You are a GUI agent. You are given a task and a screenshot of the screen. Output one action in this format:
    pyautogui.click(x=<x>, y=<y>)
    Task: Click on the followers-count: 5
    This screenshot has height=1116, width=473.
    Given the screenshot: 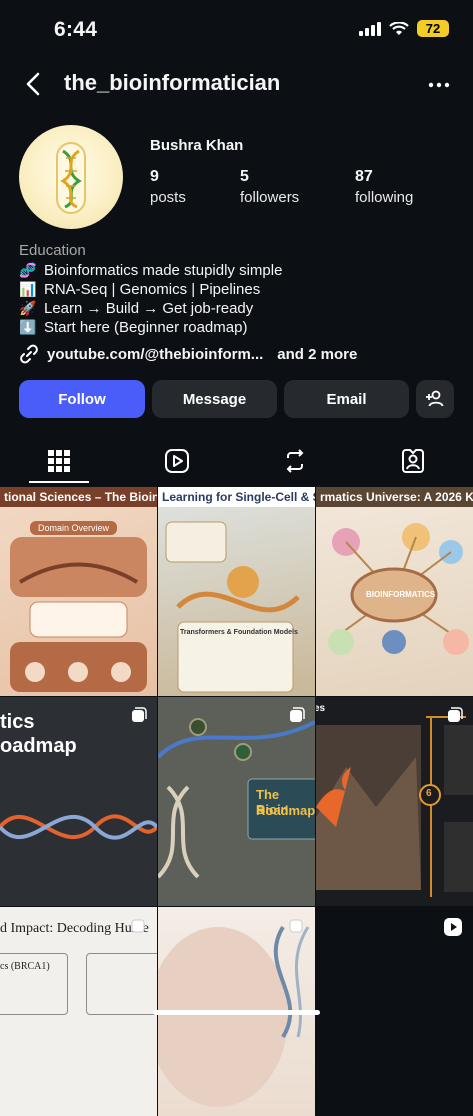 What is the action you would take?
    pyautogui.click(x=244, y=176)
    